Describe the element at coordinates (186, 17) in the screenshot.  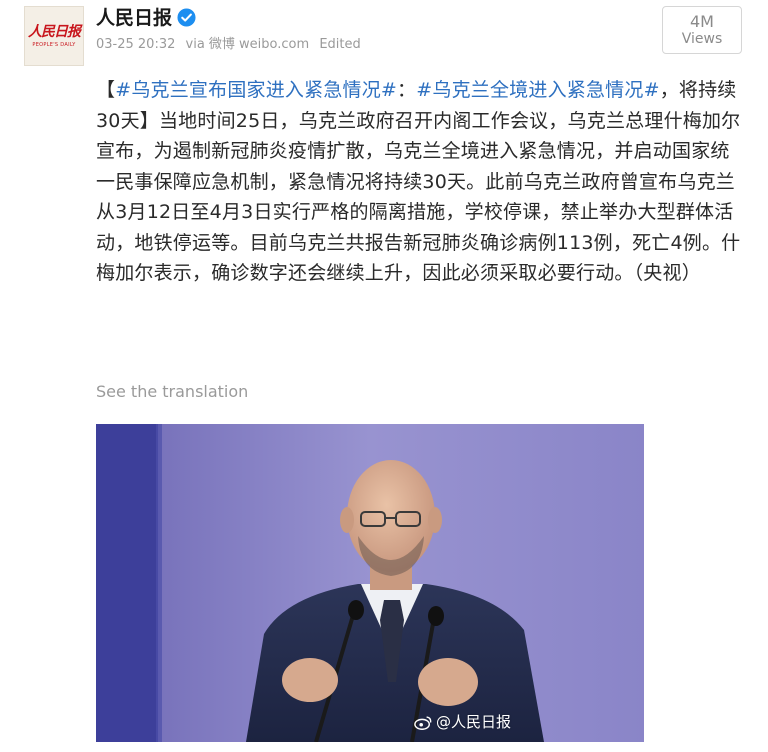
I see `verified-badge-icon` at that location.